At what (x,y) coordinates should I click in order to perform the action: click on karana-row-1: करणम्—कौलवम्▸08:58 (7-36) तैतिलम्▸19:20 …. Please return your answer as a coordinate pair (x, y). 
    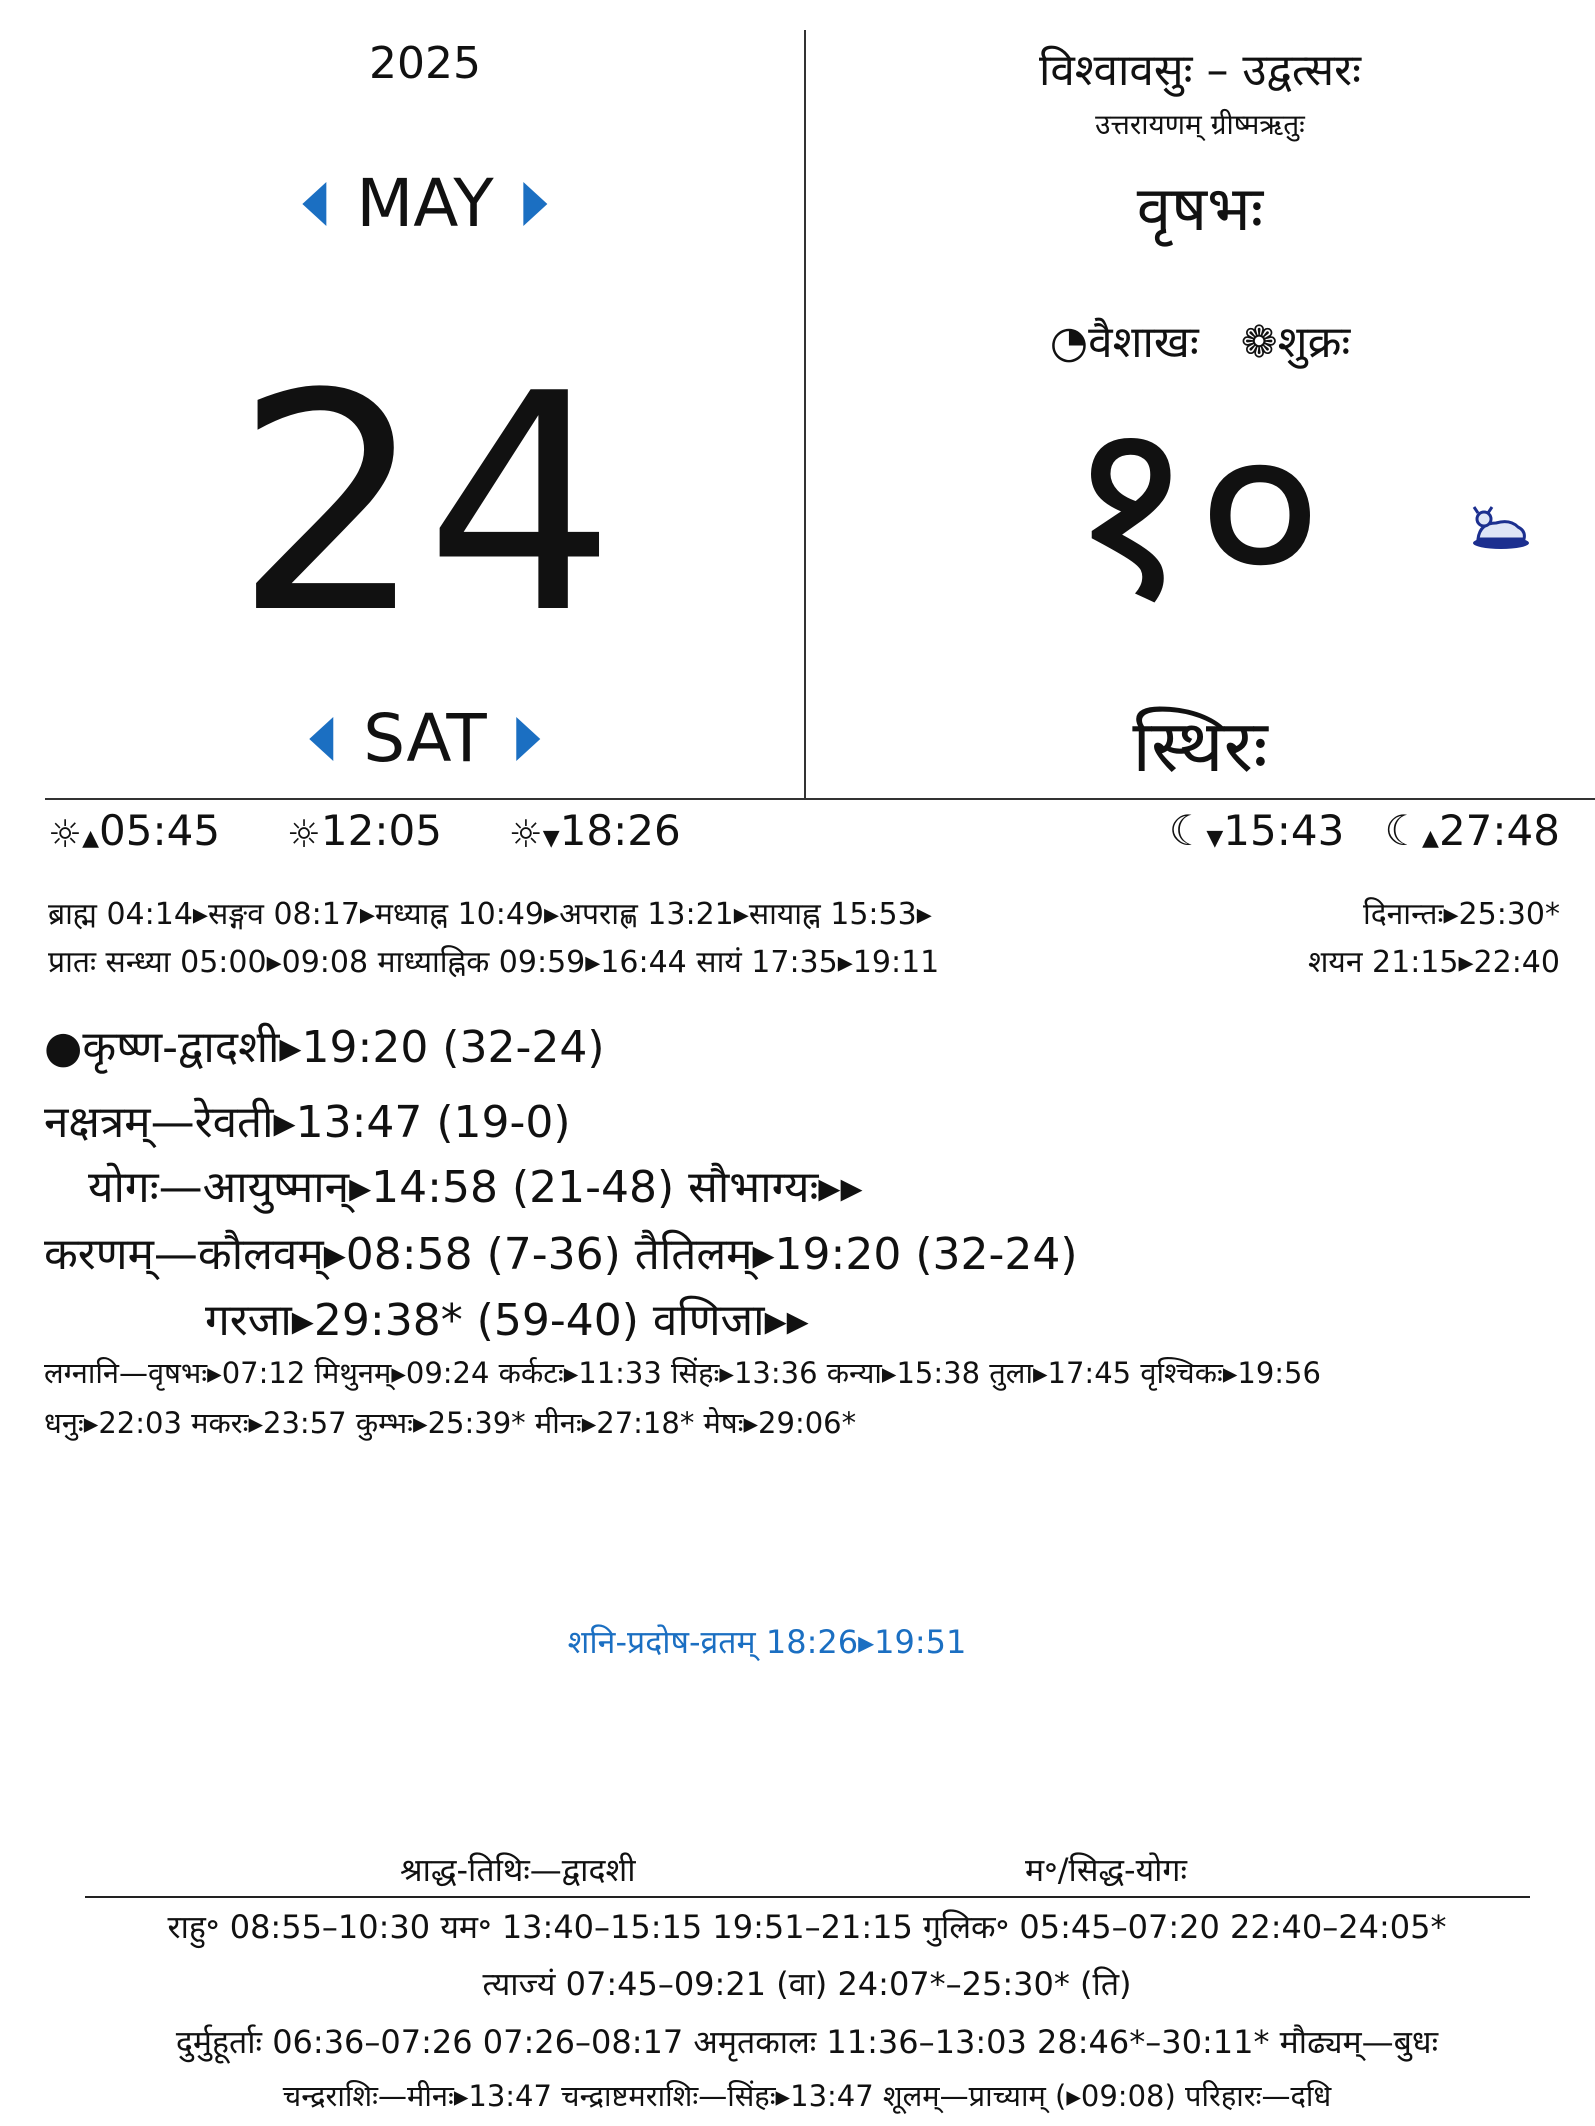
    Looking at the image, I should click on (561, 1254).